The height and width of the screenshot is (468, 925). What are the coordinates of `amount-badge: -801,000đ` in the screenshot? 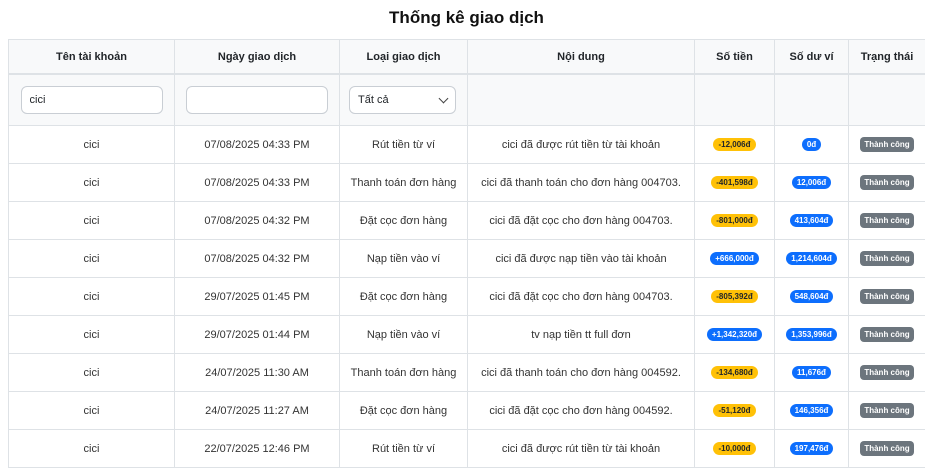 It's located at (734, 220).